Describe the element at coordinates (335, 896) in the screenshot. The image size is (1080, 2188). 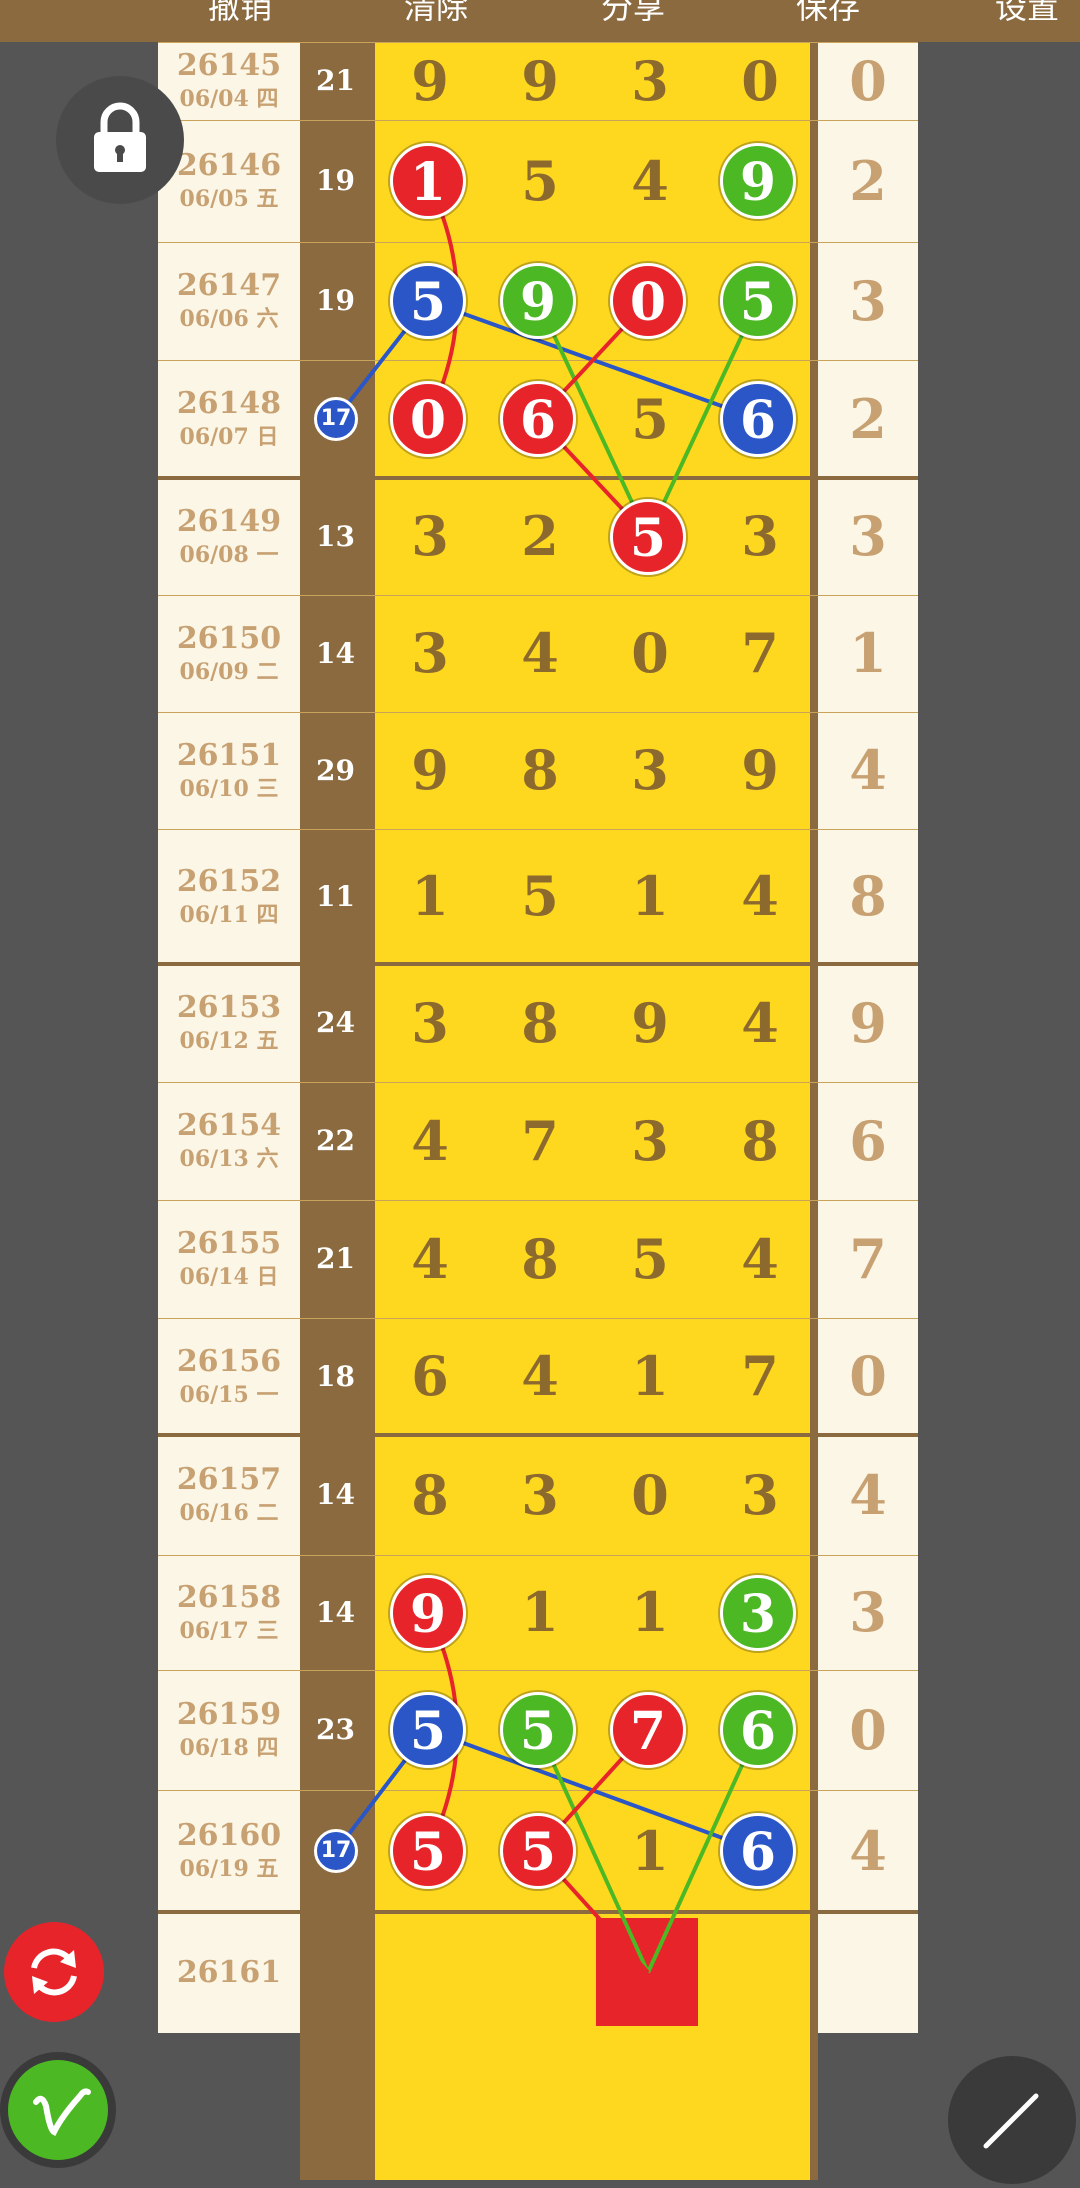
I see `sum-cell: 11` at that location.